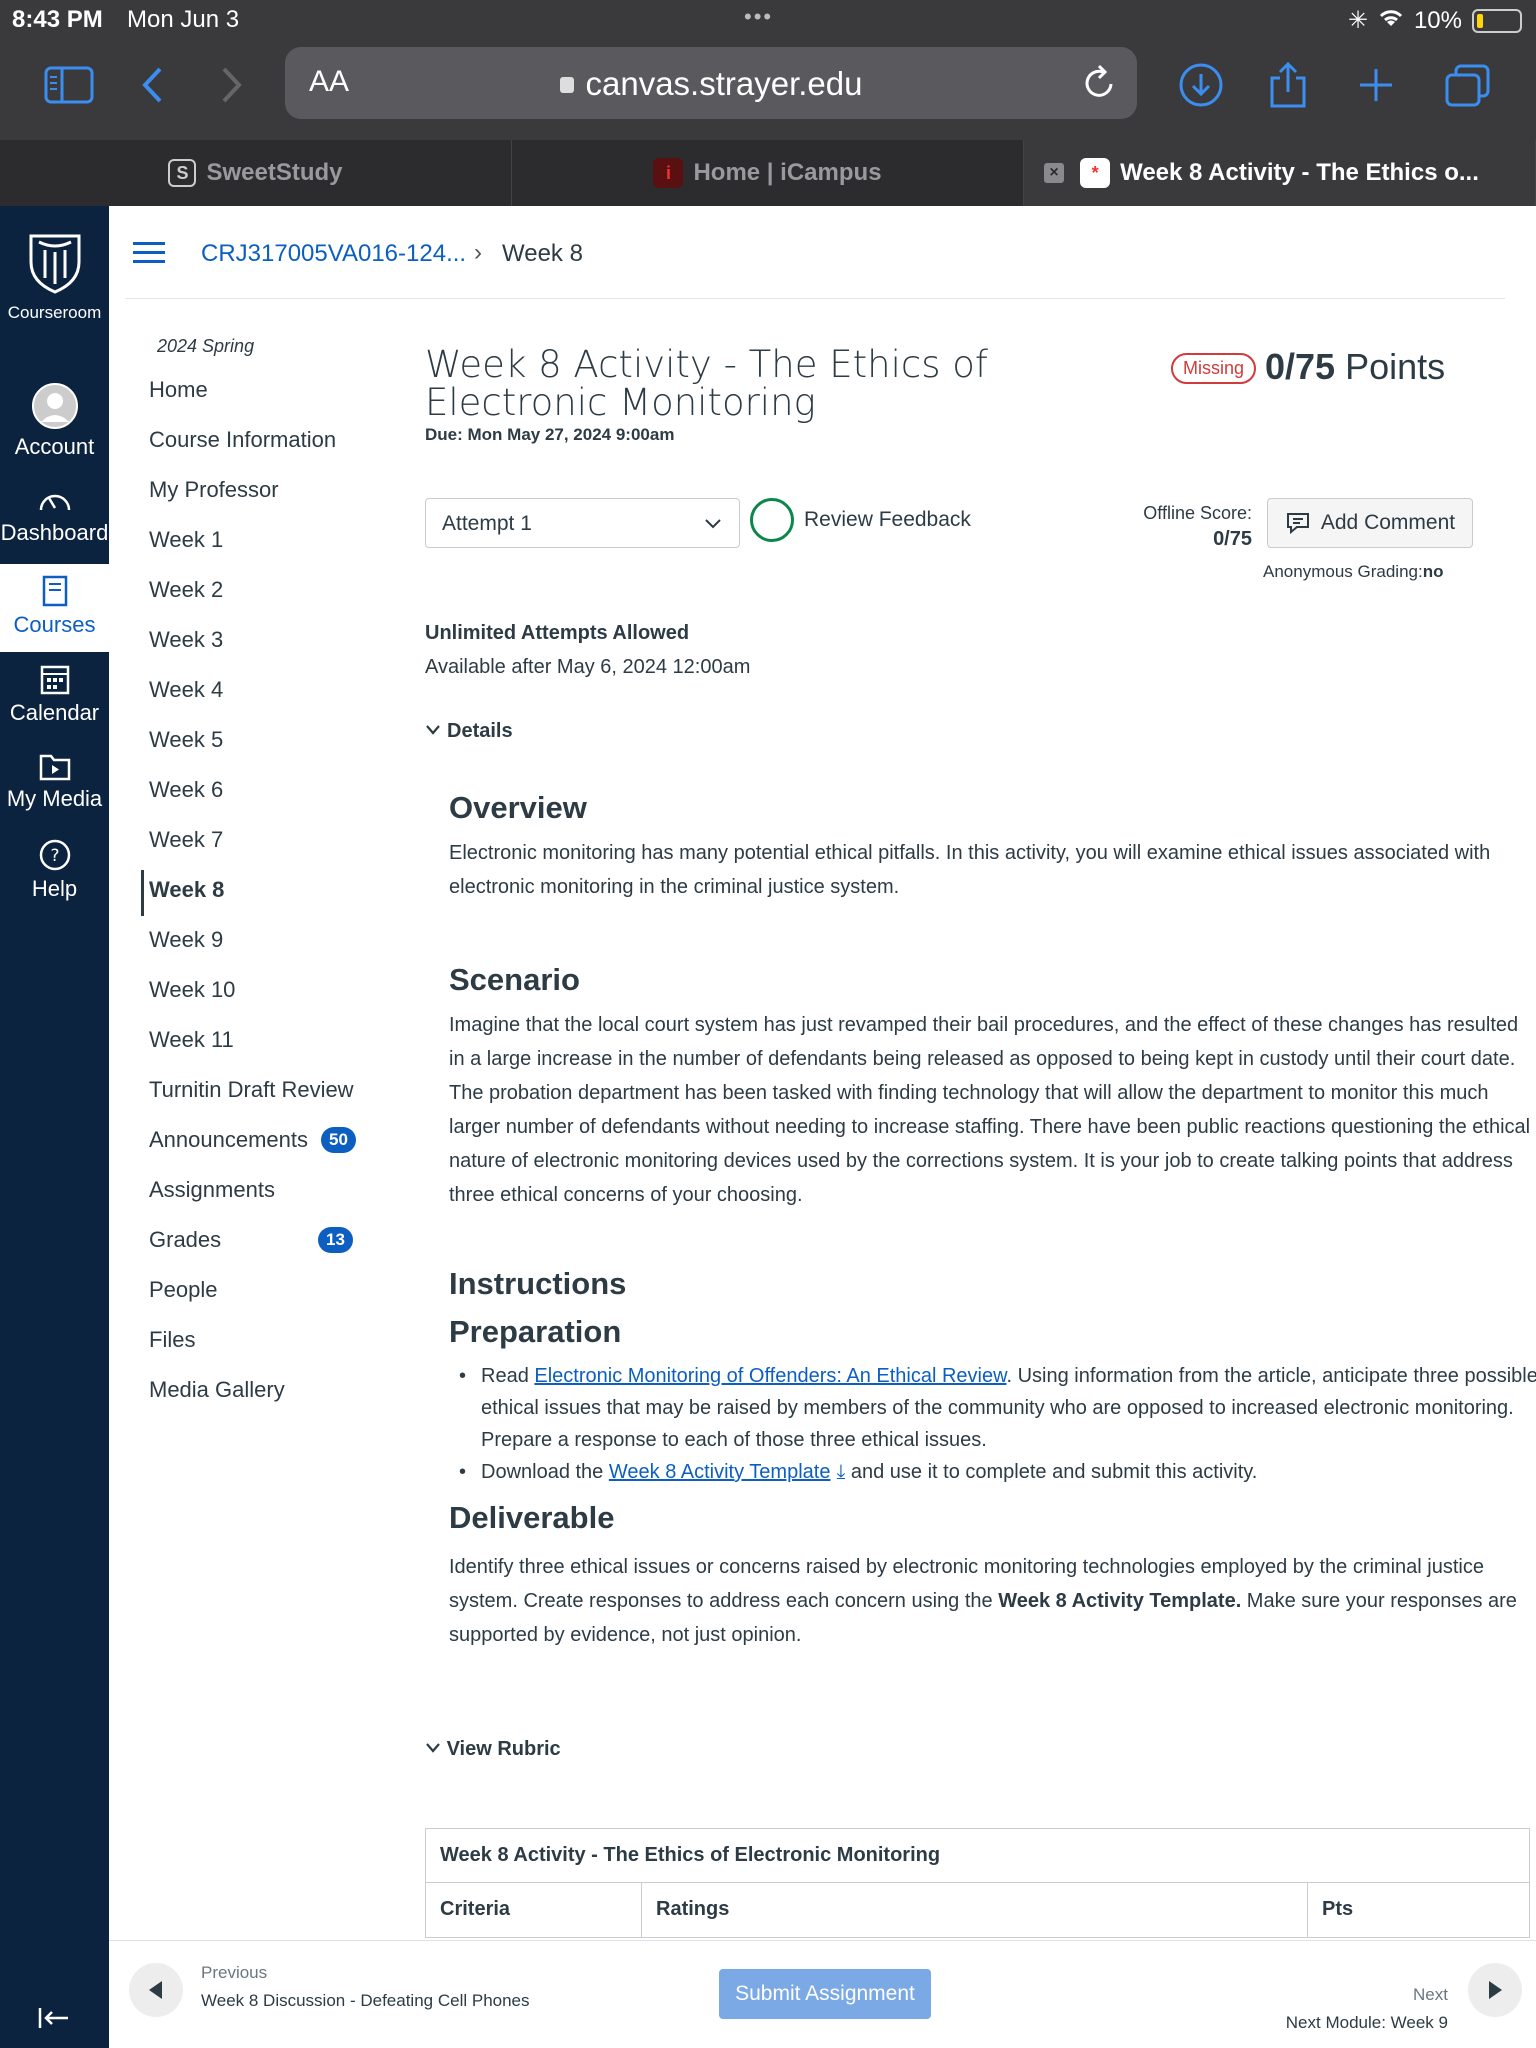 The image size is (1536, 2048). I want to click on nav-help: ? Help, so click(54, 870).